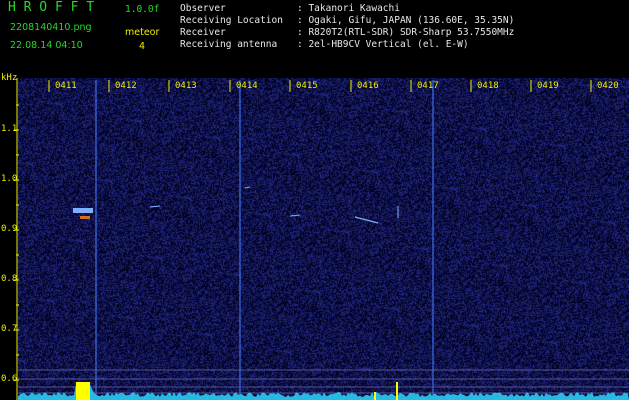  What do you see at coordinates (9, 229) in the screenshot?
I see `frequency-tick-label: 0.9` at bounding box center [9, 229].